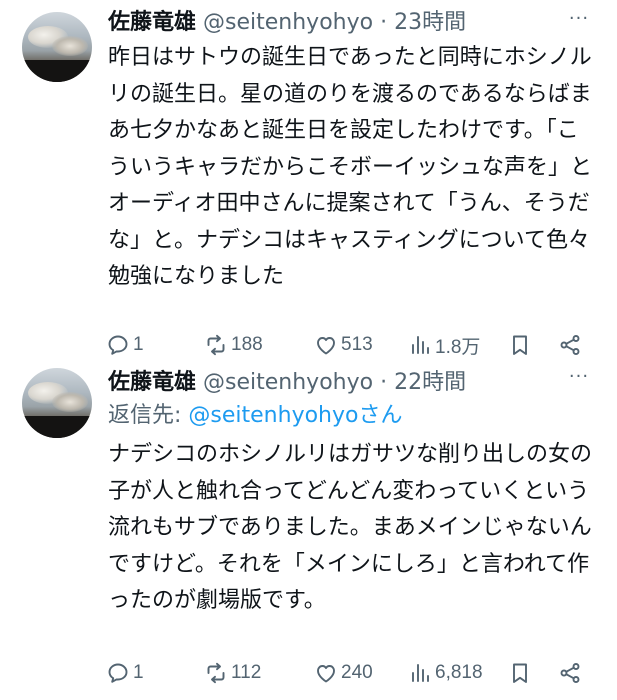 This screenshot has height=700, width=617. Describe the element at coordinates (430, 382) in the screenshot. I see `timestamp: 22時間` at that location.